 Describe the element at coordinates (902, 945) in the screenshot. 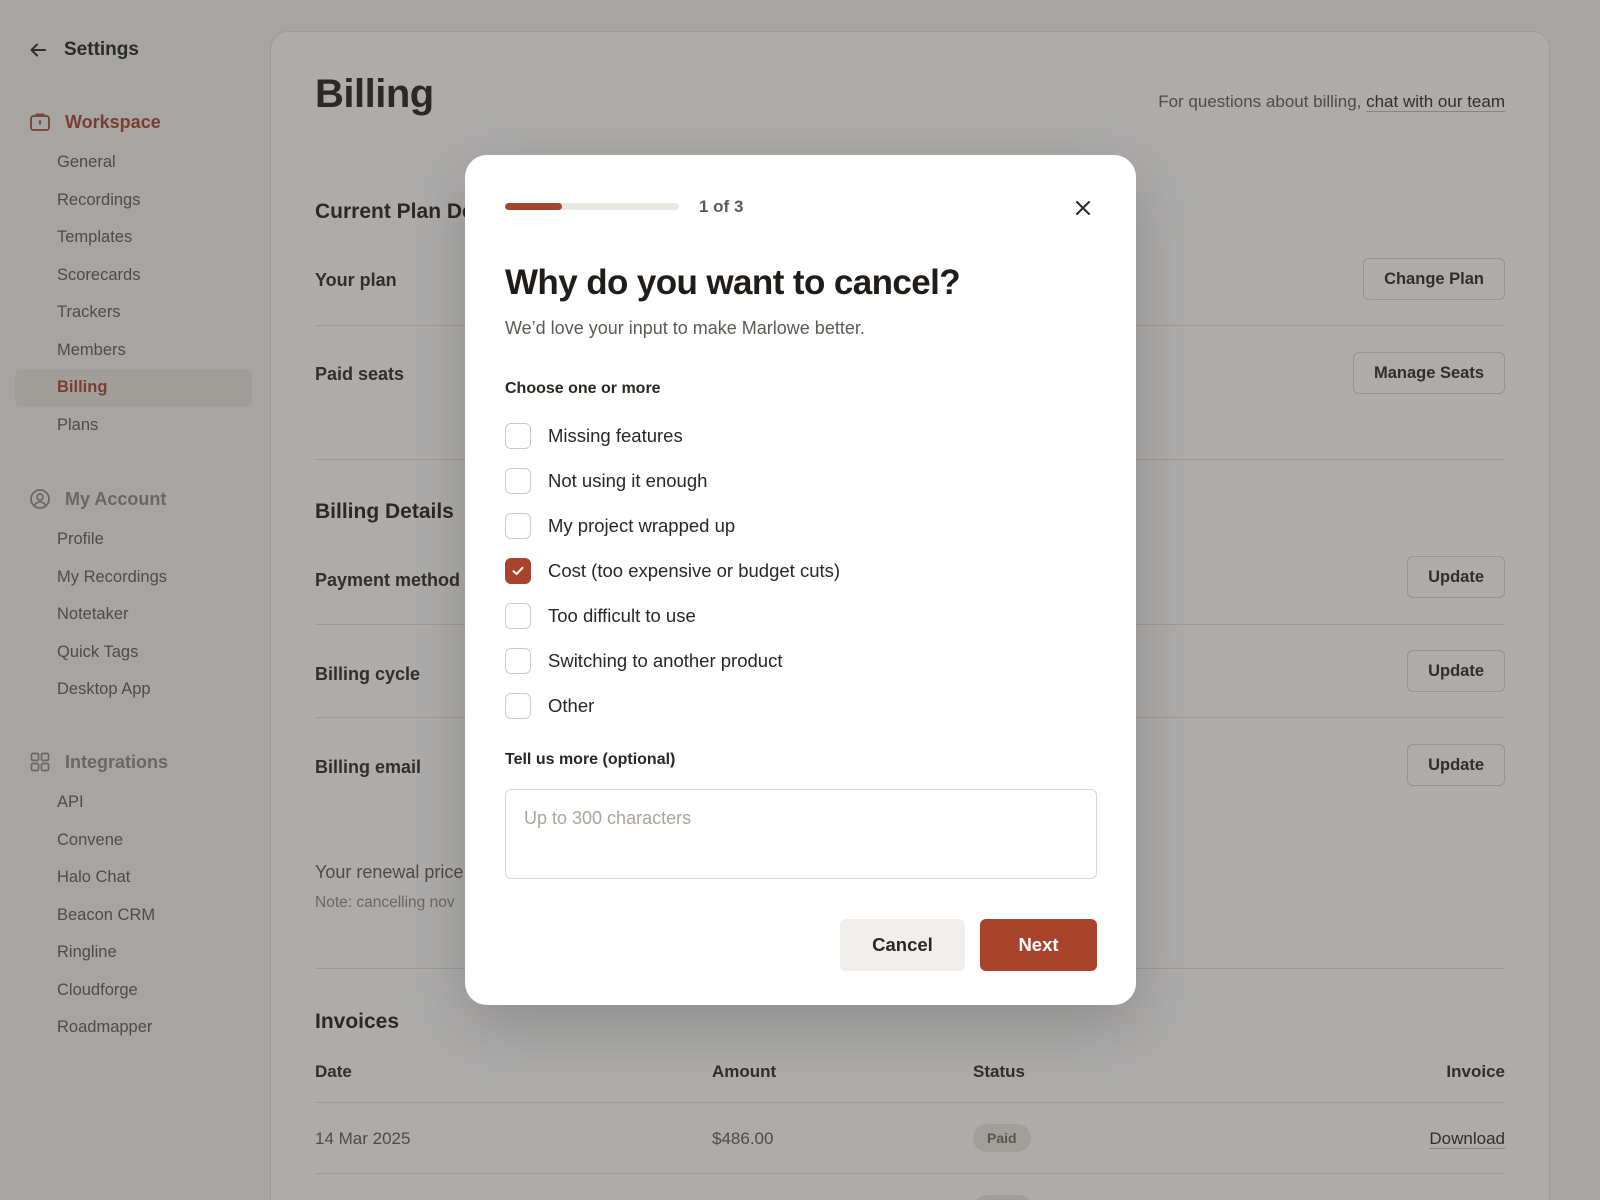

I see `cancel-button: Cancel` at that location.